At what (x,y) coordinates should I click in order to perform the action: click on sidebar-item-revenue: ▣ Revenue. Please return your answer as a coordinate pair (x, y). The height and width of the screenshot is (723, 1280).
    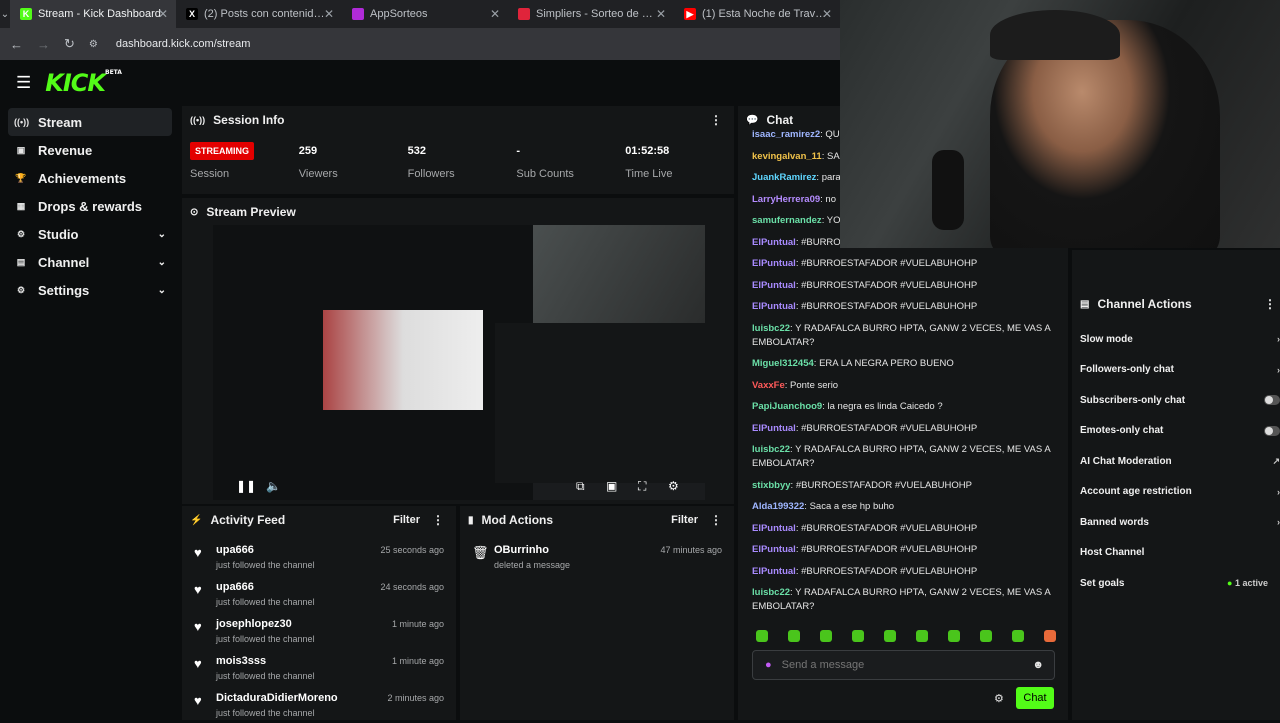
    Looking at the image, I should click on (90, 150).